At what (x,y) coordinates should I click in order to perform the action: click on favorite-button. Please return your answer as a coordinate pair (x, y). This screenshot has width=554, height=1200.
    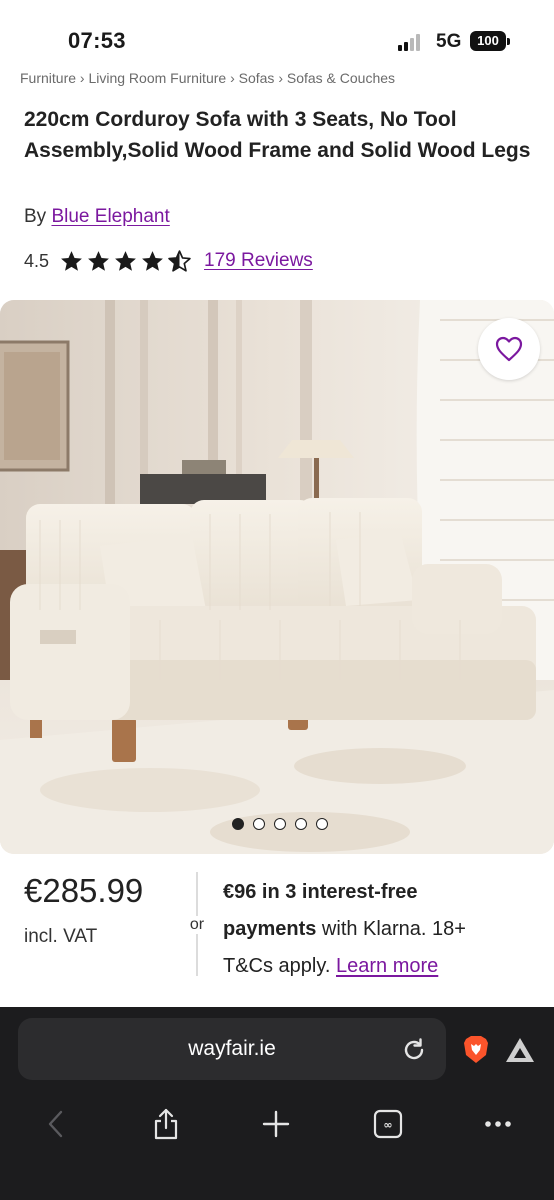
    Looking at the image, I should click on (509, 349).